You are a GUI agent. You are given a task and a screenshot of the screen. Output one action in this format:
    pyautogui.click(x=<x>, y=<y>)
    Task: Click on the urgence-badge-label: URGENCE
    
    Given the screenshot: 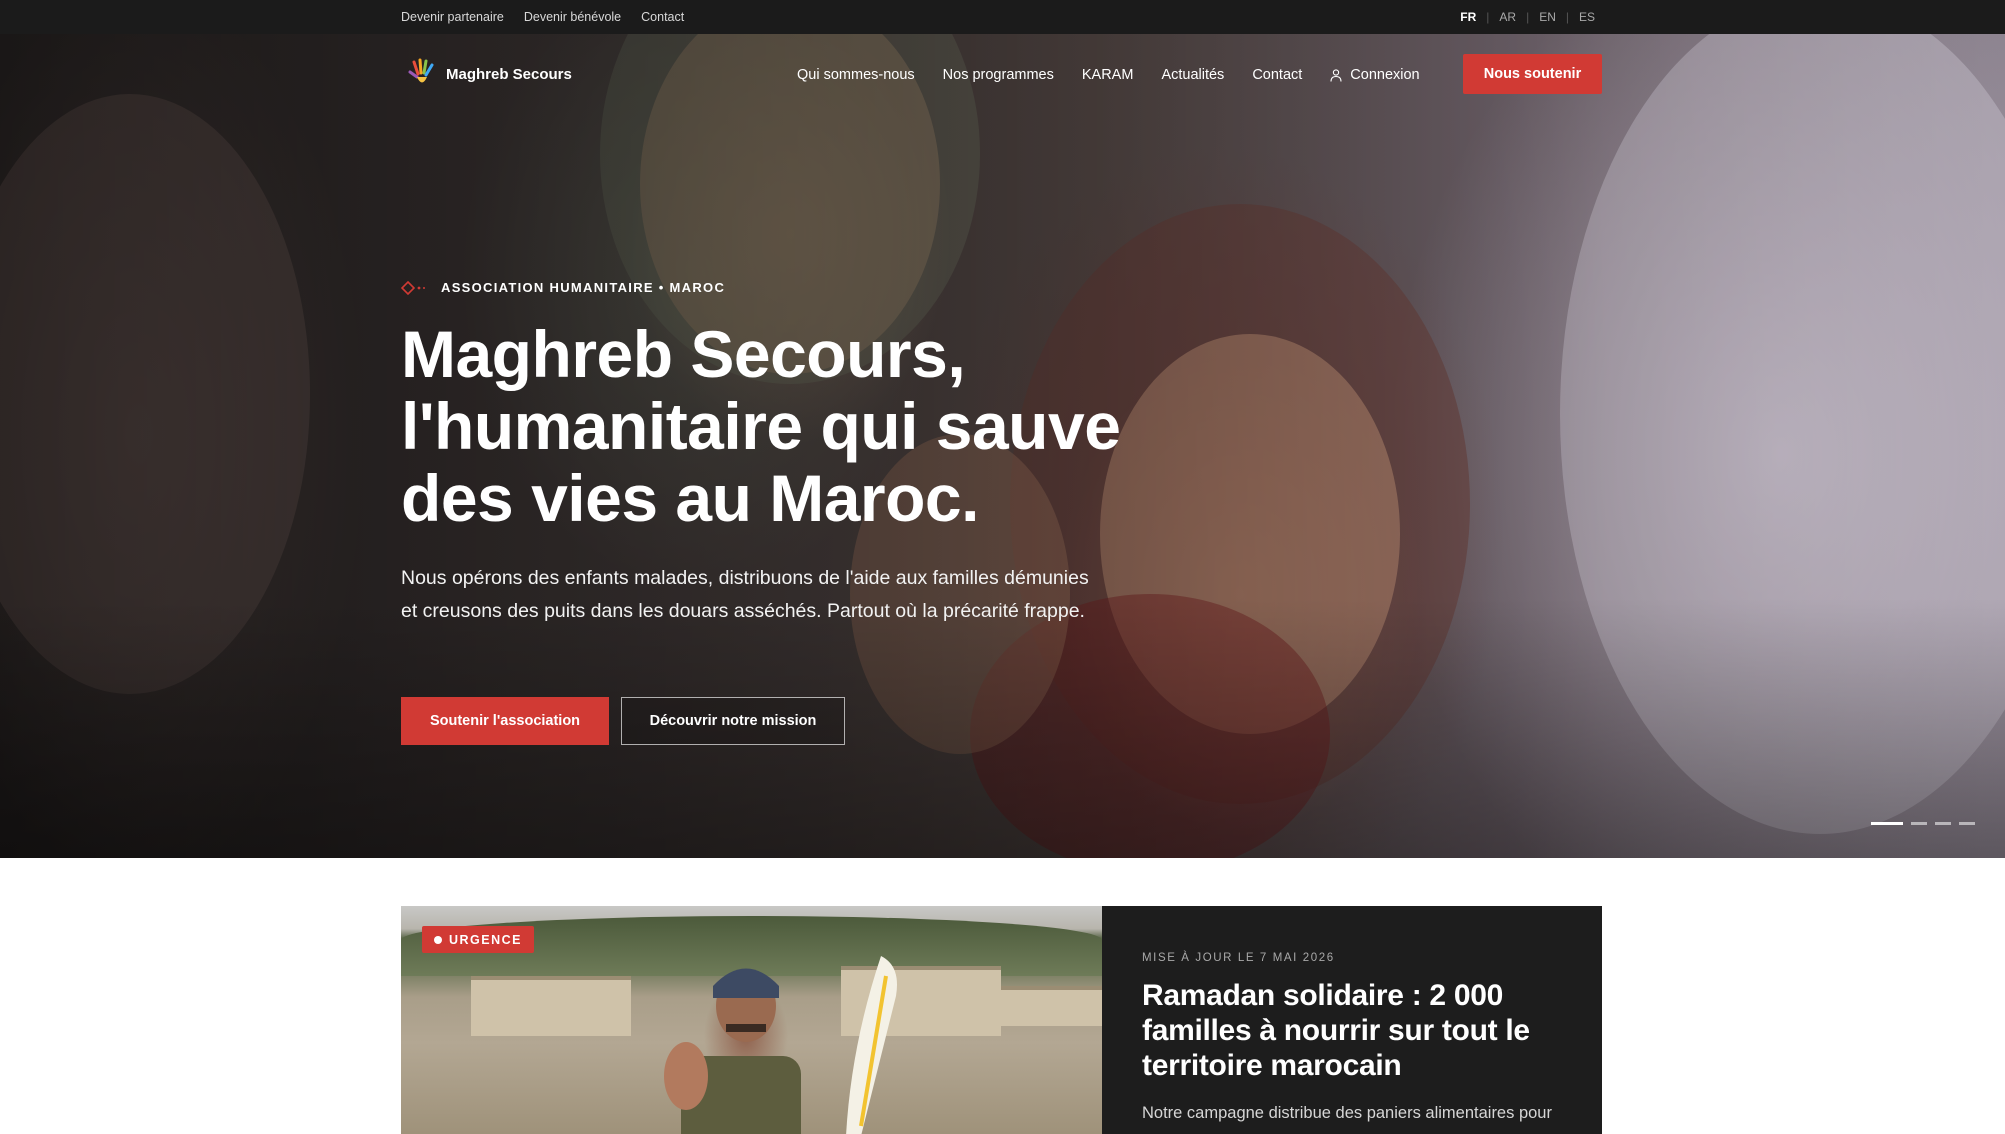 What is the action you would take?
    pyautogui.click(x=486, y=939)
    